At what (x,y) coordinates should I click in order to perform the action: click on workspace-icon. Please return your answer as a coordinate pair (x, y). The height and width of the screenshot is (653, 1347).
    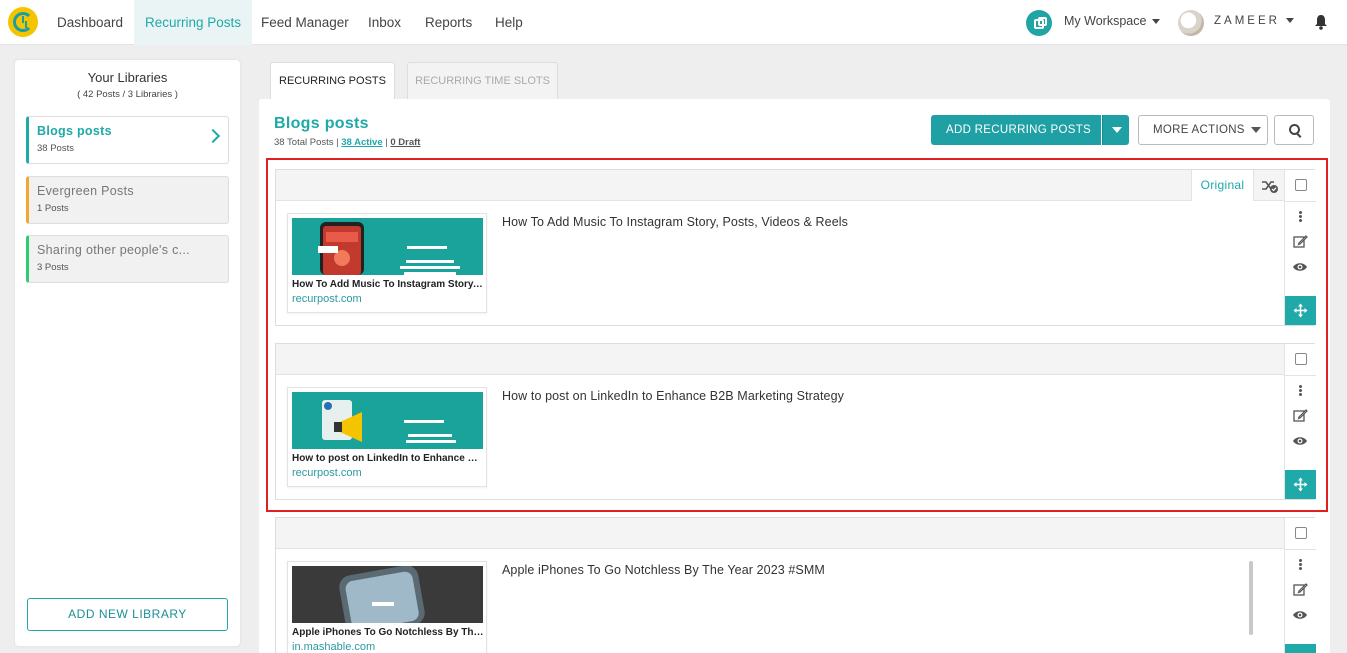
    Looking at the image, I should click on (1039, 23).